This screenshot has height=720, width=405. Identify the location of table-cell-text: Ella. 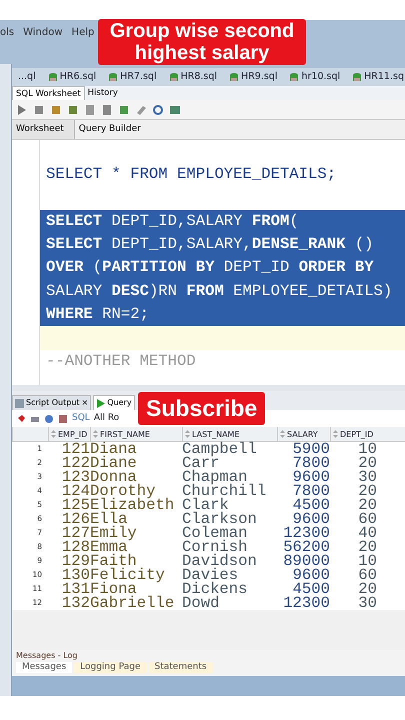
(109, 519).